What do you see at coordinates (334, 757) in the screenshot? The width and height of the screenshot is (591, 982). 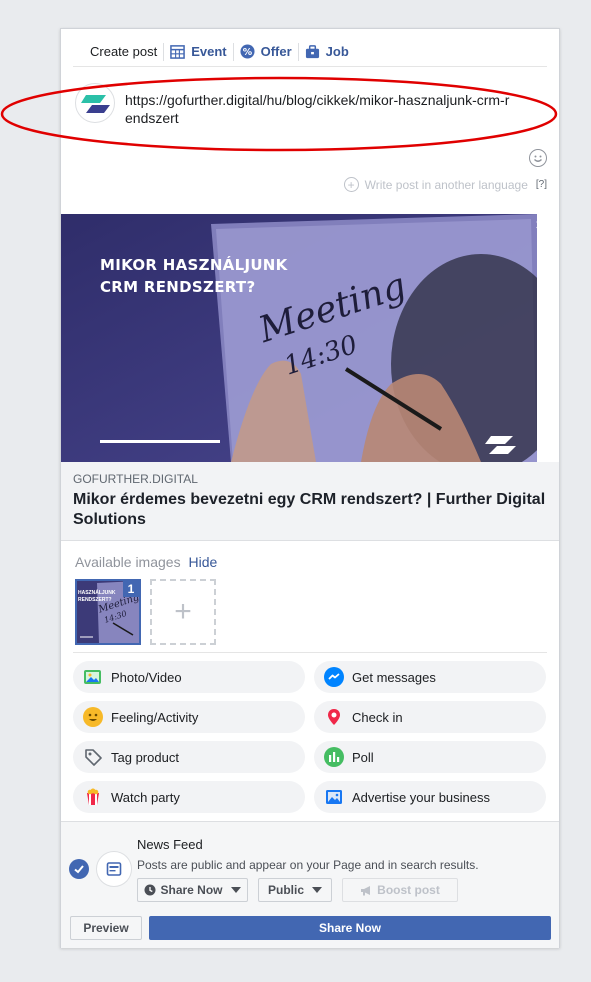 I see `poll-icon` at bounding box center [334, 757].